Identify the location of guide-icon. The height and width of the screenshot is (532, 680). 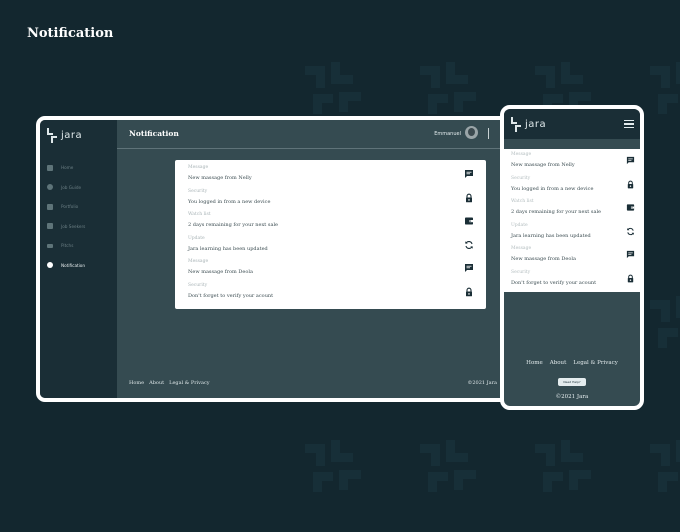
(50, 187).